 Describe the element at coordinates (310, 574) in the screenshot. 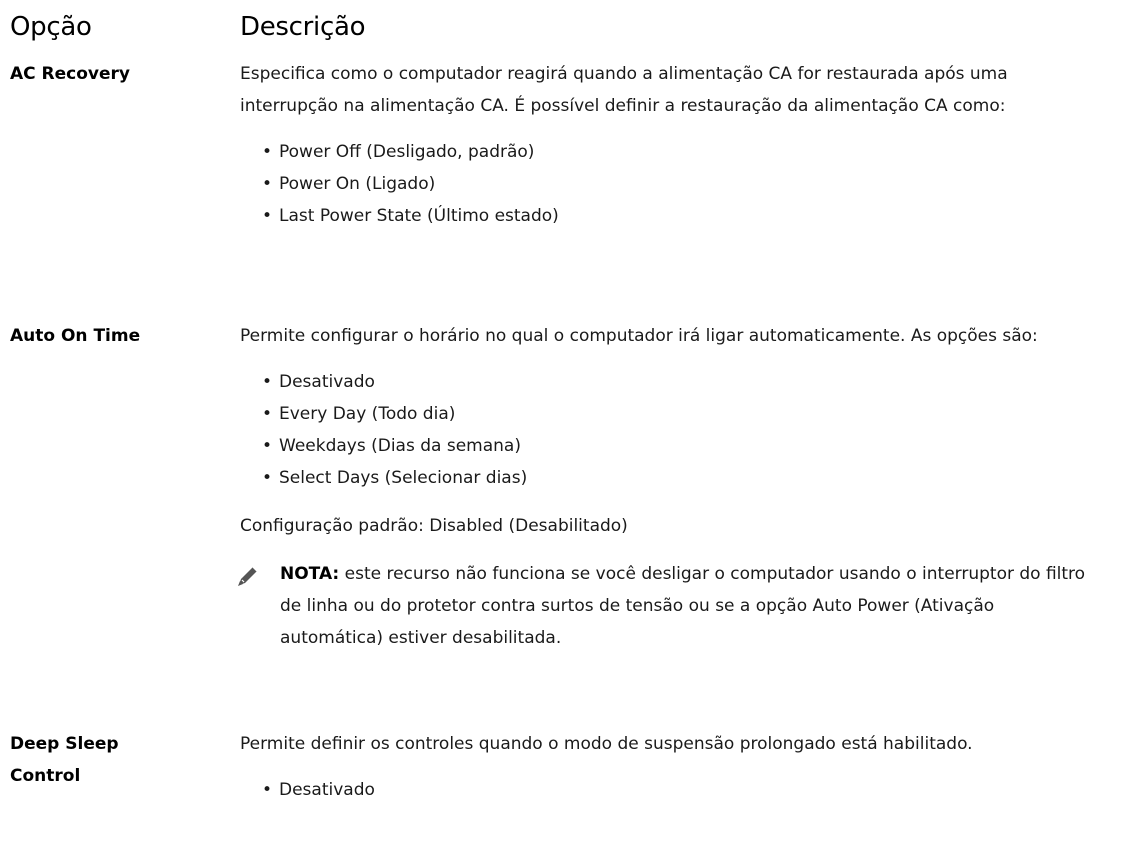

I see `note-label: NOTA:` at that location.